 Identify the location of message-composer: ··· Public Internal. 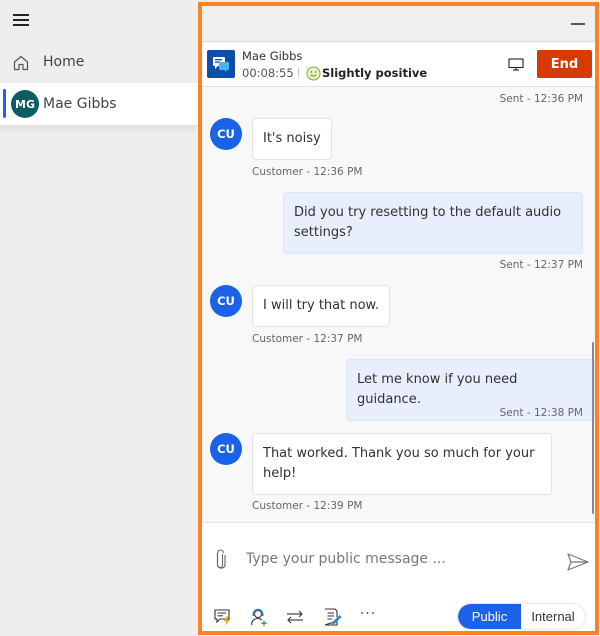
(398, 576).